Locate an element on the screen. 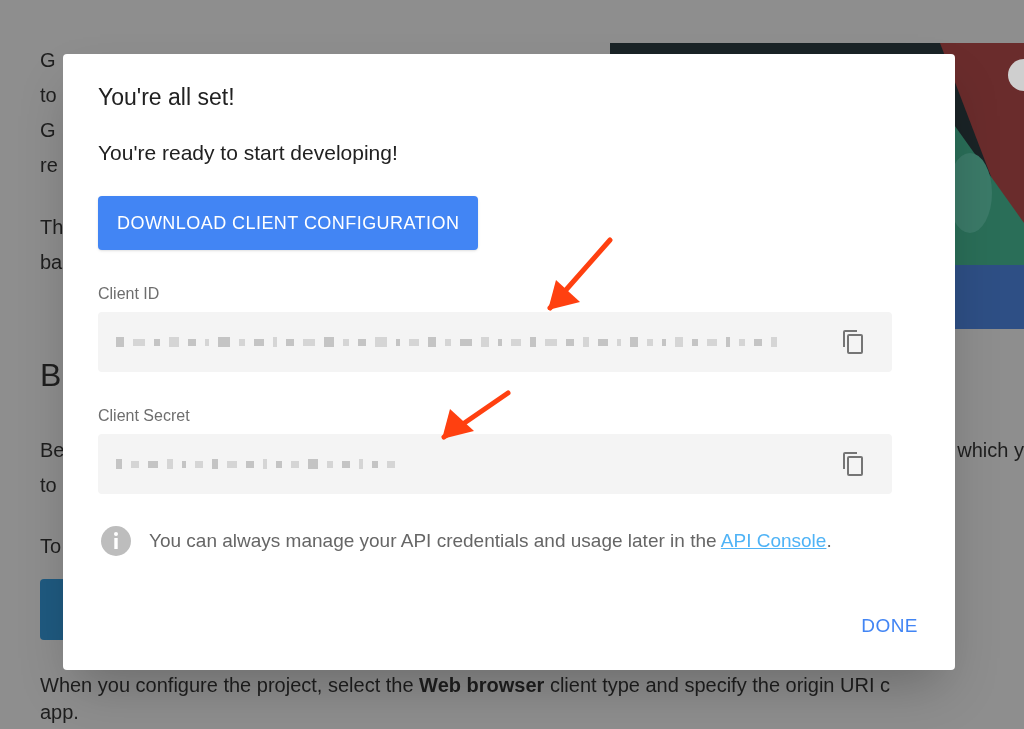 The image size is (1024, 729). info-text: You can always manage your API credentials and usage later in the API Console. is located at coordinates (490, 541).